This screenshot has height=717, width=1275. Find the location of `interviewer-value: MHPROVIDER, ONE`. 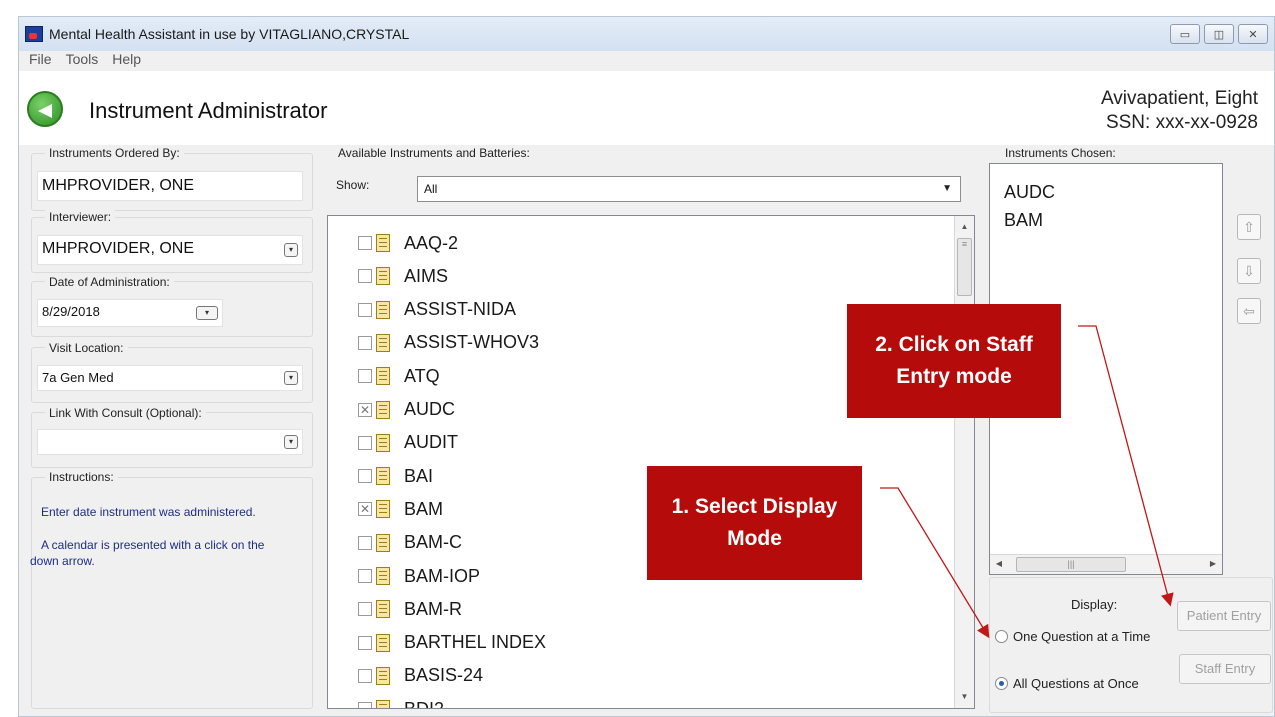

interviewer-value: MHPROVIDER, ONE is located at coordinates (118, 248).